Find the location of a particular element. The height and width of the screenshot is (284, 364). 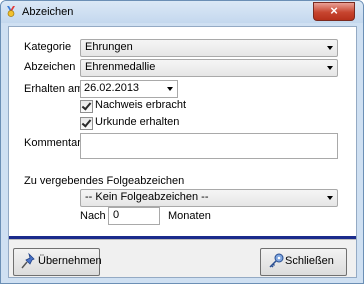

medal-icon is located at coordinates (11, 11).